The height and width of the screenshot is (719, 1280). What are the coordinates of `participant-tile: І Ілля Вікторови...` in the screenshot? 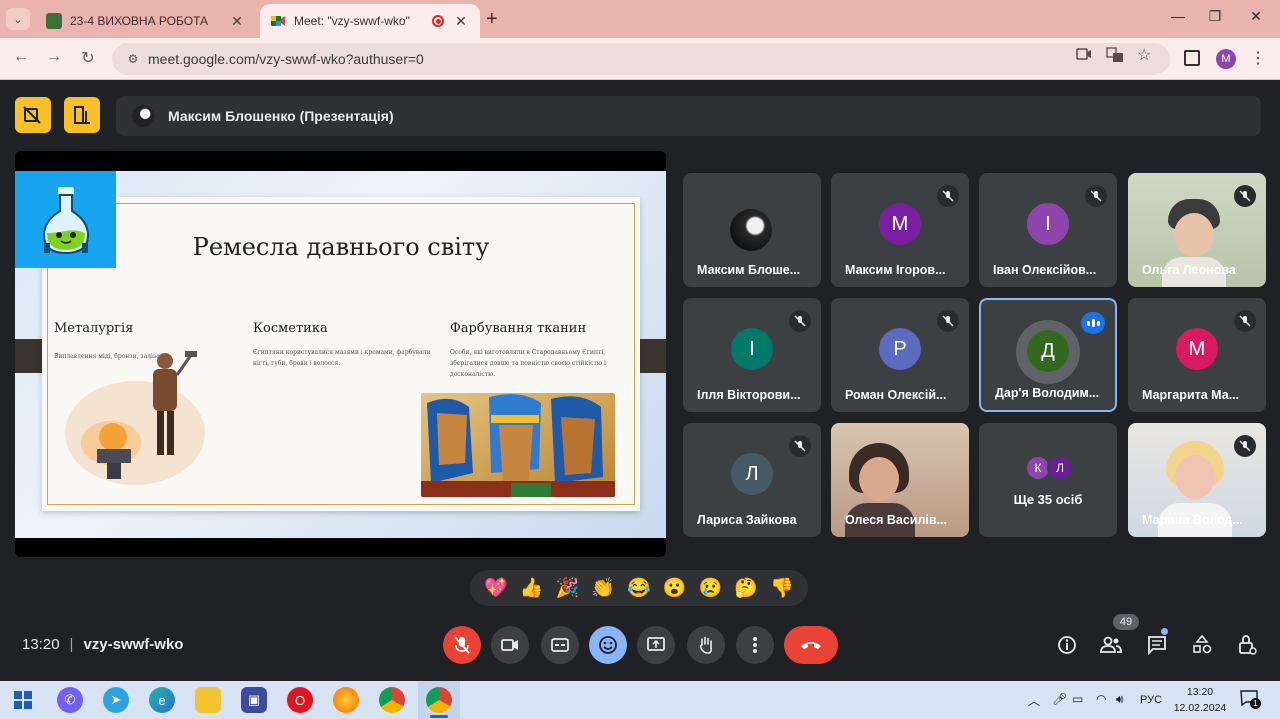 It's located at (752, 355).